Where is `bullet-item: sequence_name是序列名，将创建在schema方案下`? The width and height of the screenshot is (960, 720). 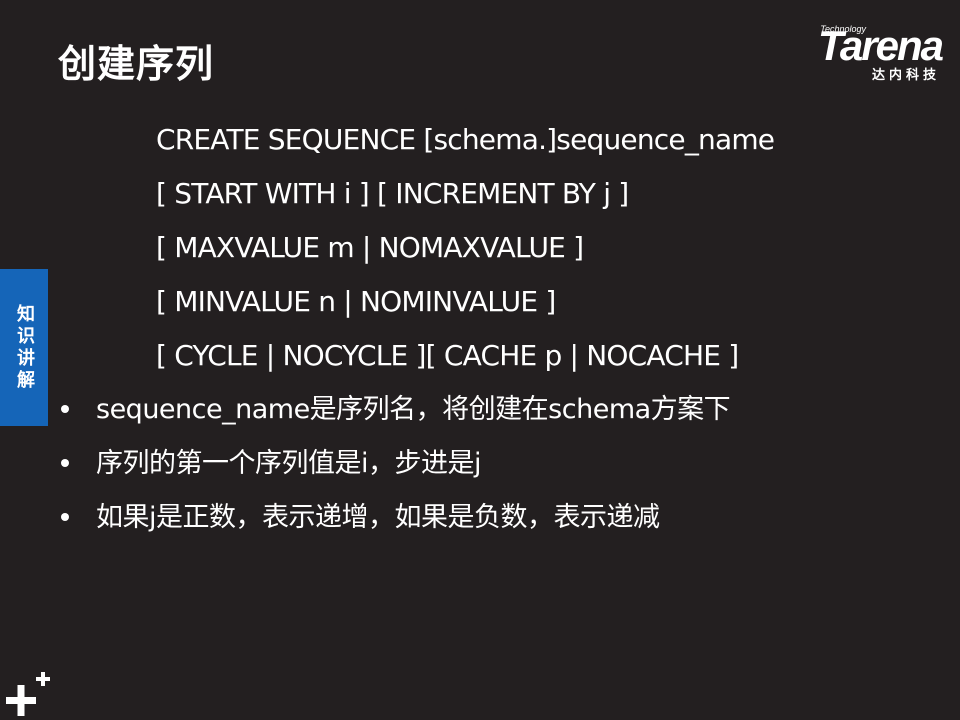 bullet-item: sequence_name是序列名，将创建在schema方案下 is located at coordinates (394, 410).